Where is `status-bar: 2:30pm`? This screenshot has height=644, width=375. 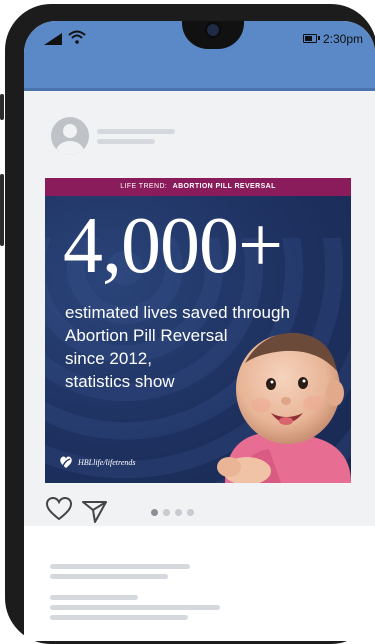
status-bar: 2:30pm is located at coordinates (199, 56).